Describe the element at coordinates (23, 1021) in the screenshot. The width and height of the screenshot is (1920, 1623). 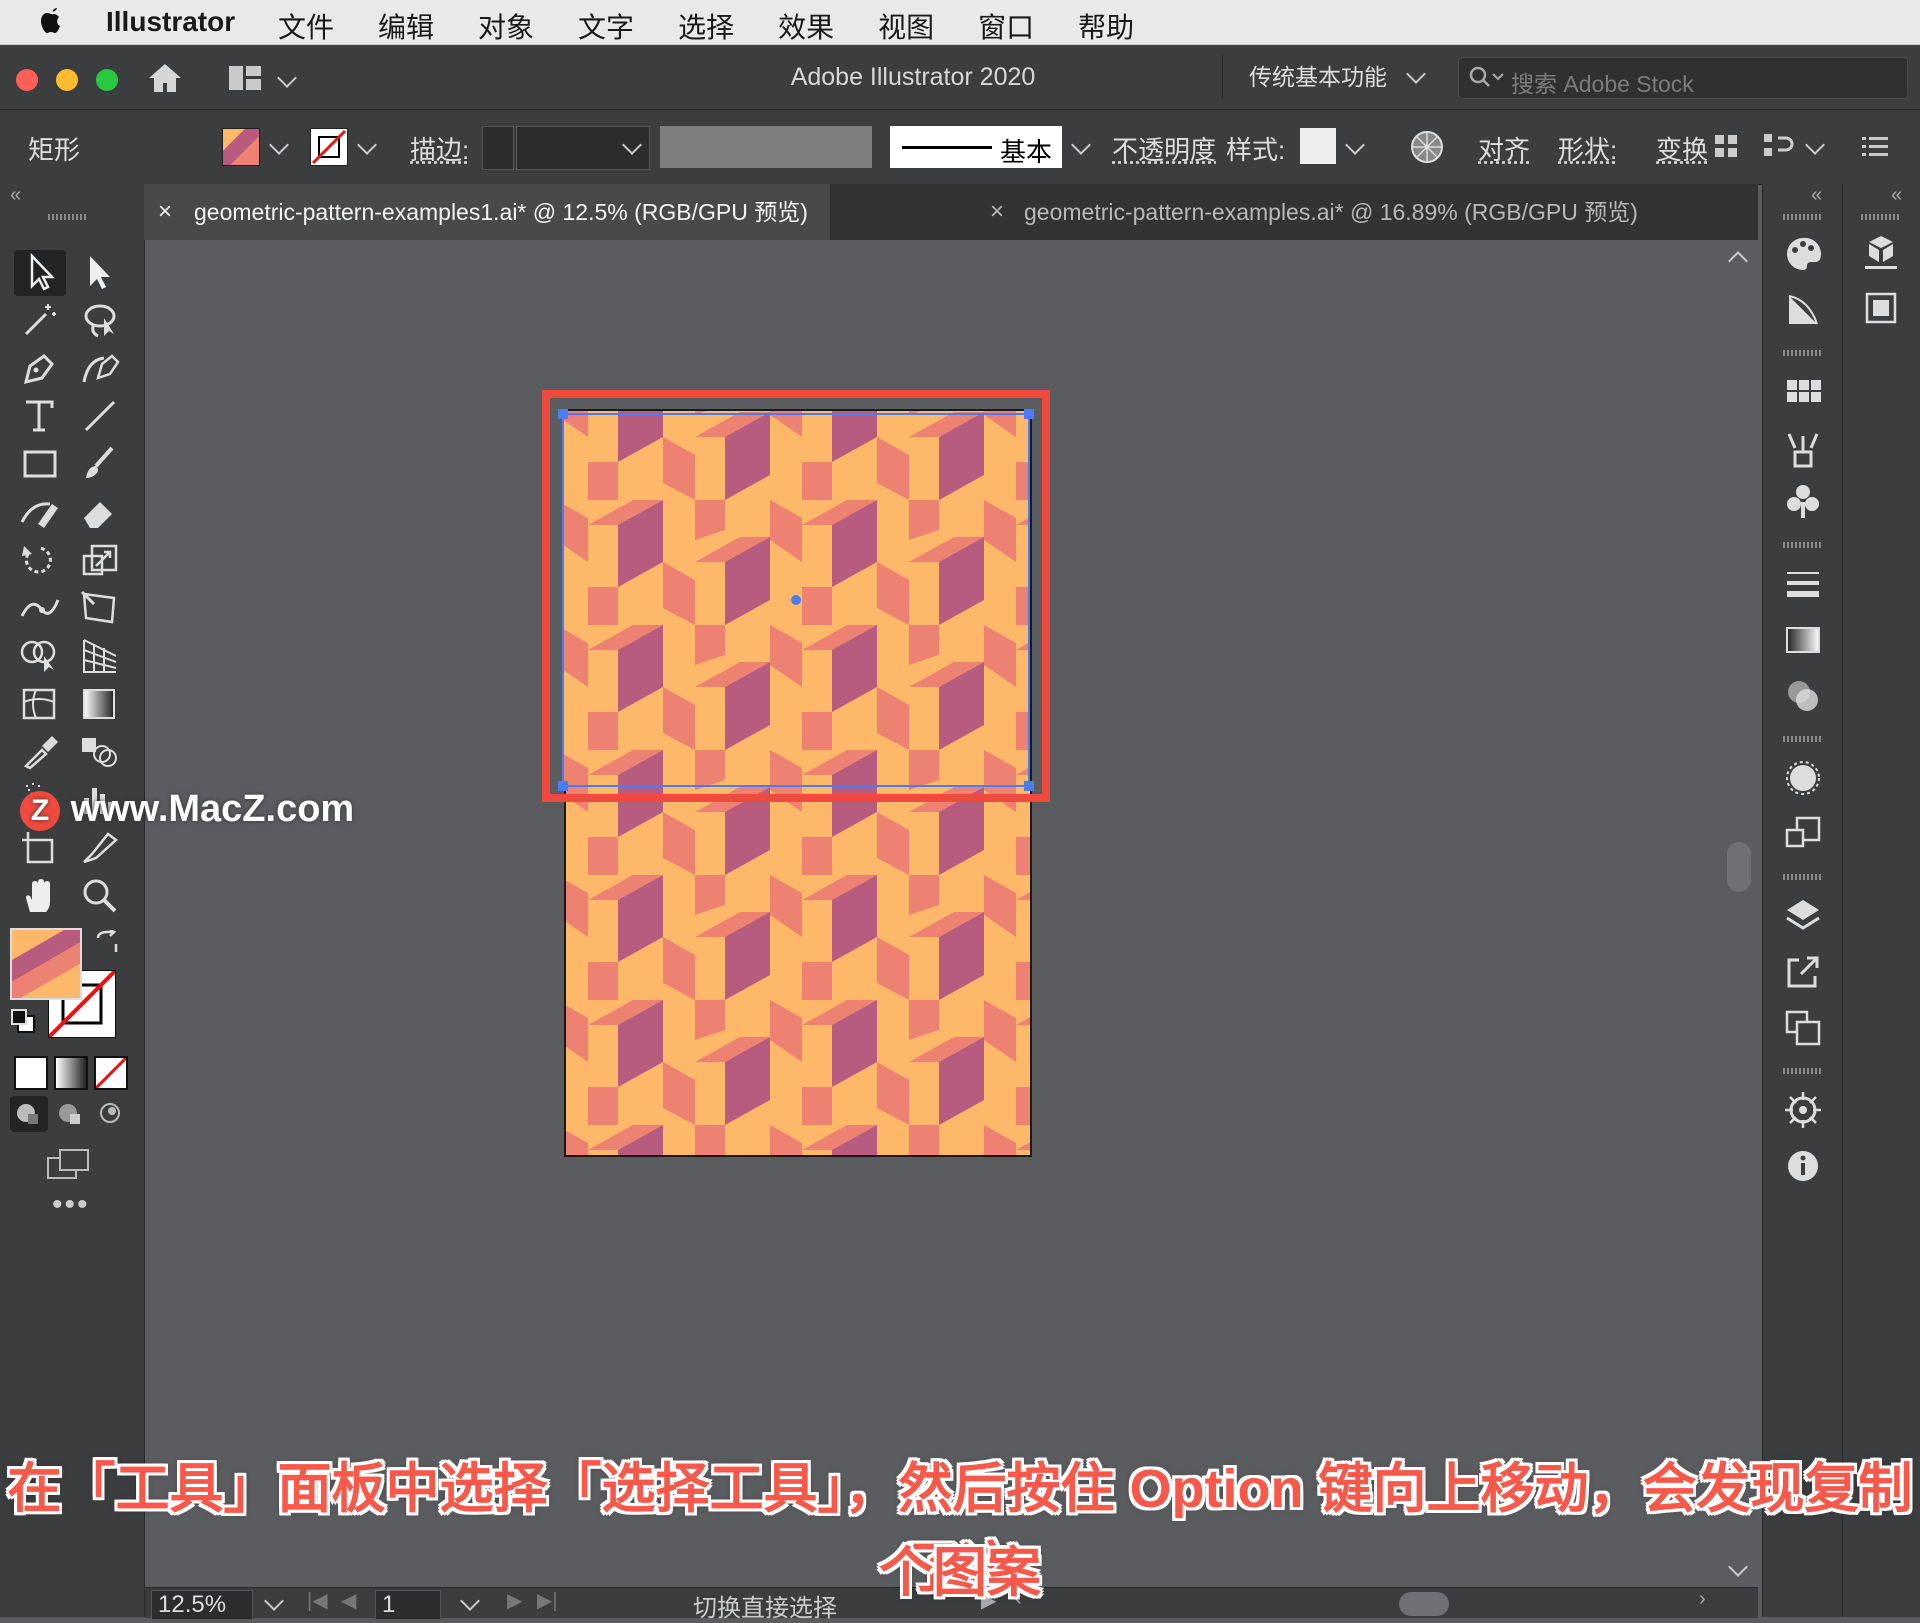
I see `default-colors-icon` at that location.